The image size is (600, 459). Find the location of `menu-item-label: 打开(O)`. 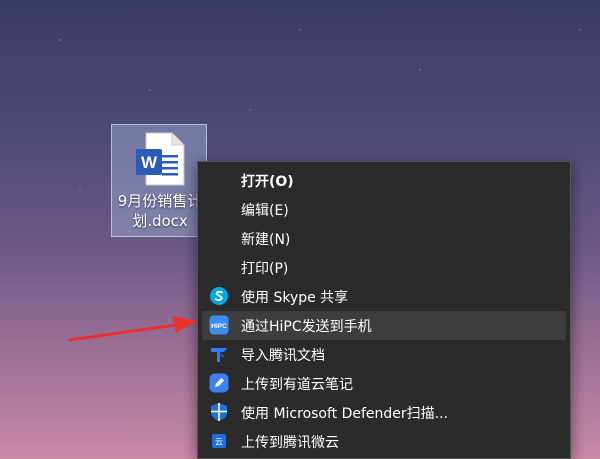

menu-item-label: 打开(O) is located at coordinates (267, 181).